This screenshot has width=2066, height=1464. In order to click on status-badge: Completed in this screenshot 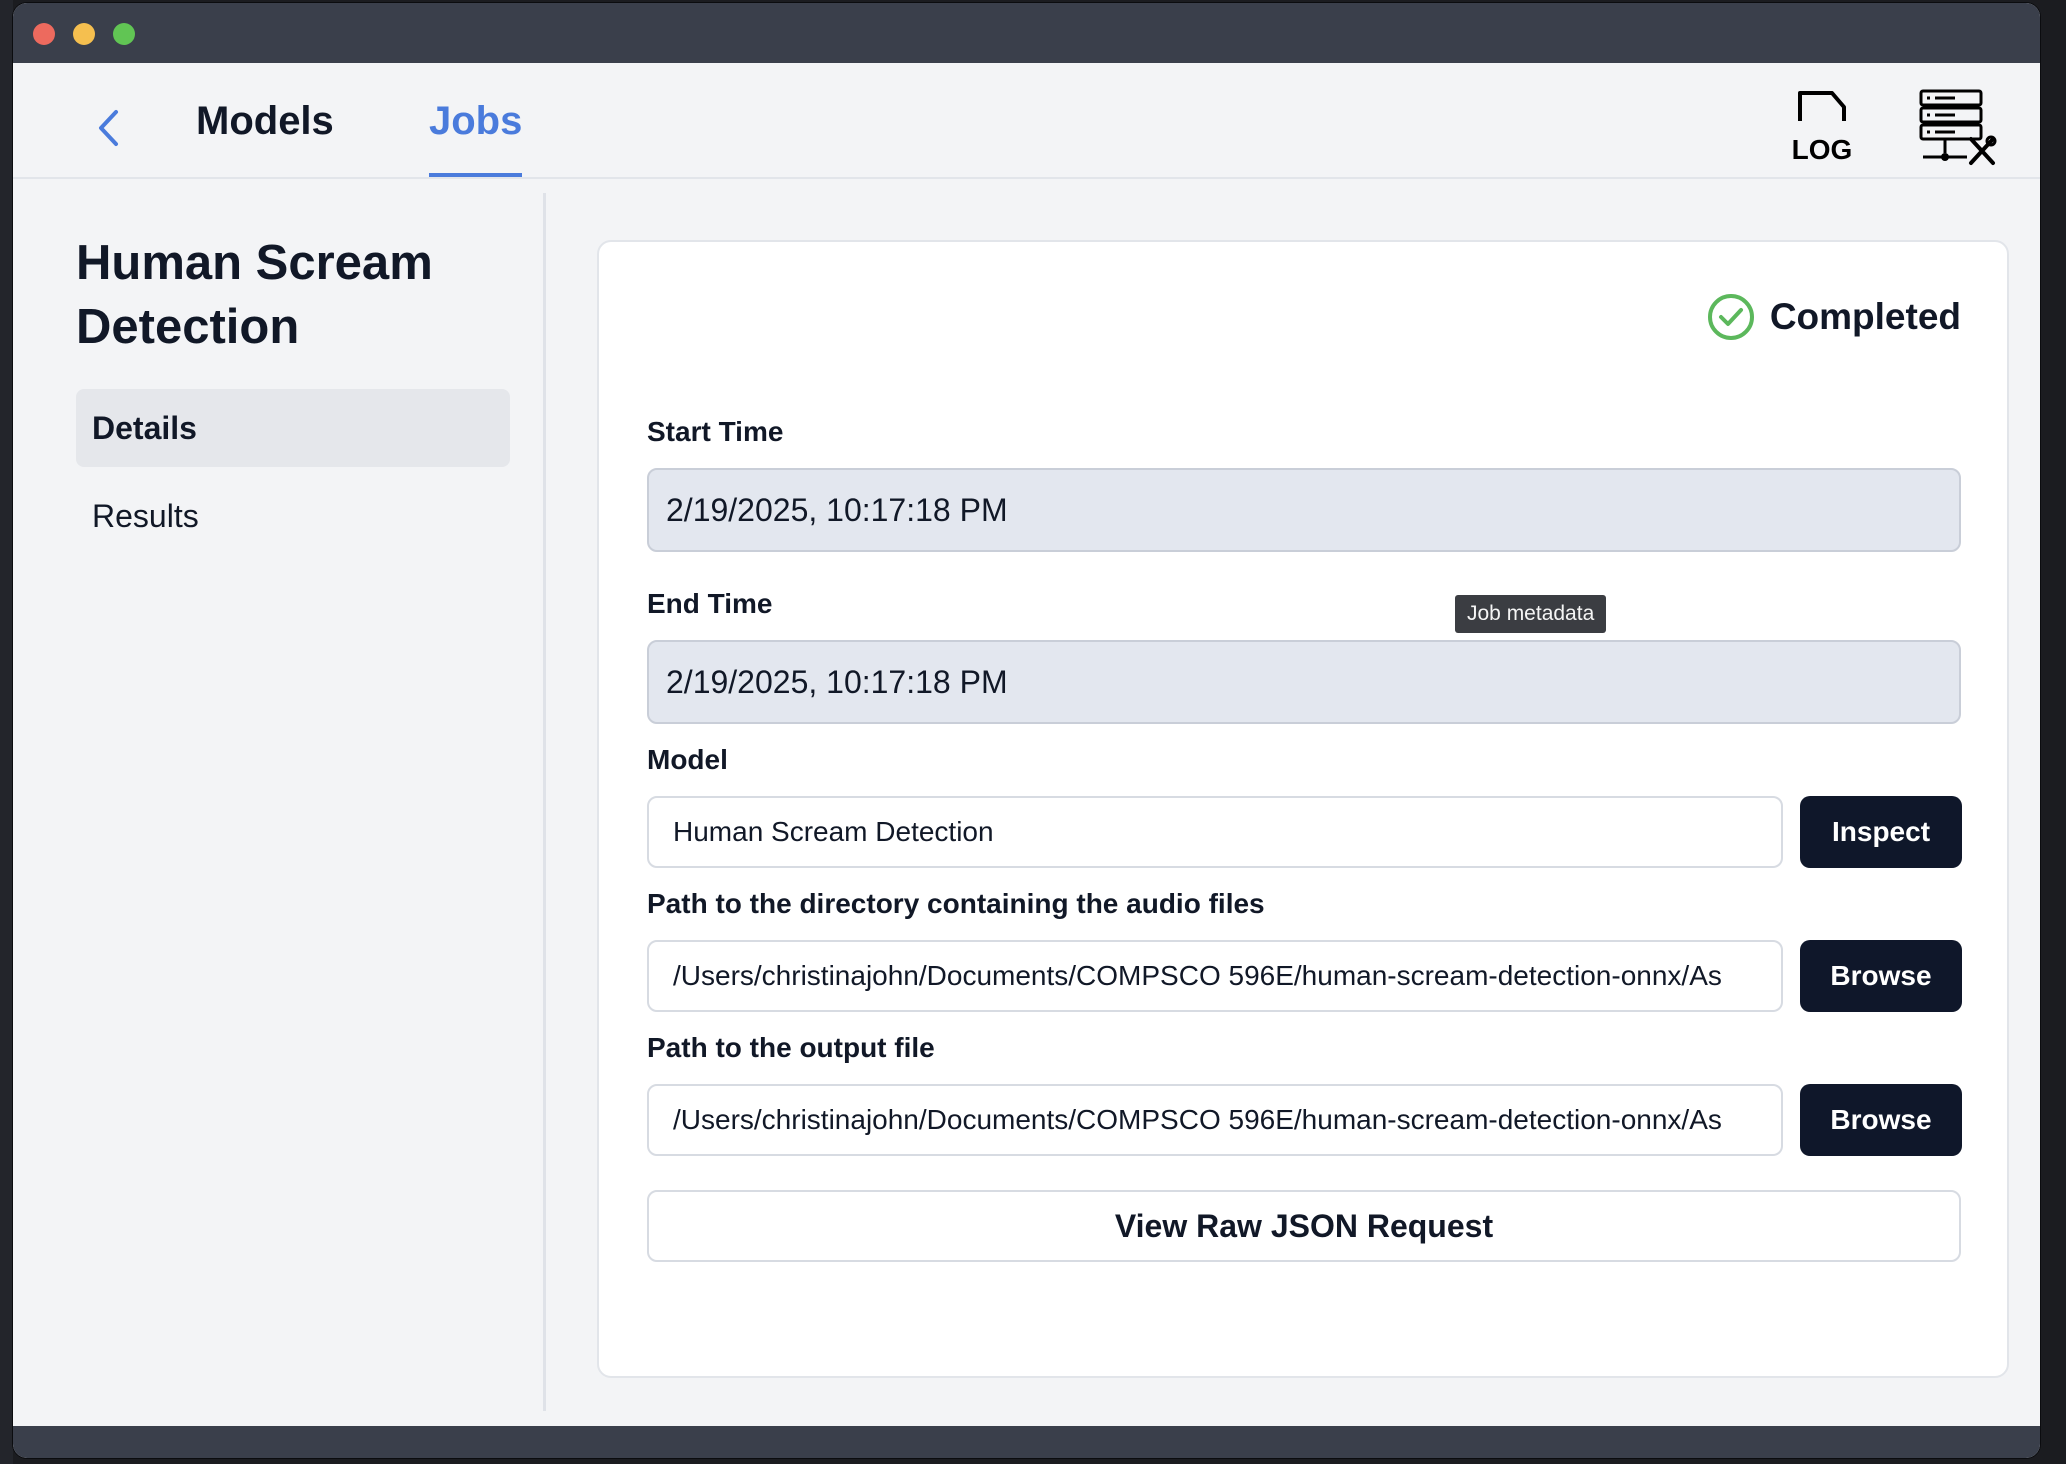, I will do `click(1833, 317)`.